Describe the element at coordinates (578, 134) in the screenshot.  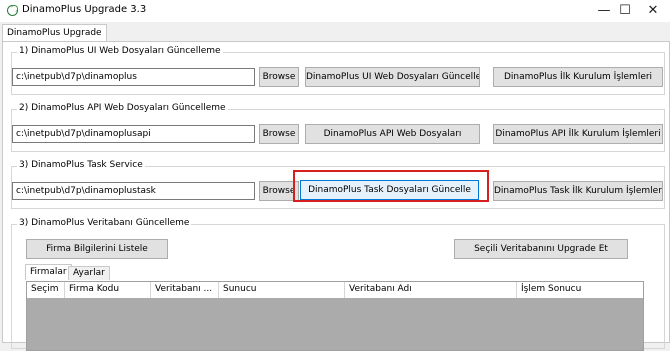
I see `api-setup-button: DinamoPlus API İlk Kurulum İşlemleri` at that location.